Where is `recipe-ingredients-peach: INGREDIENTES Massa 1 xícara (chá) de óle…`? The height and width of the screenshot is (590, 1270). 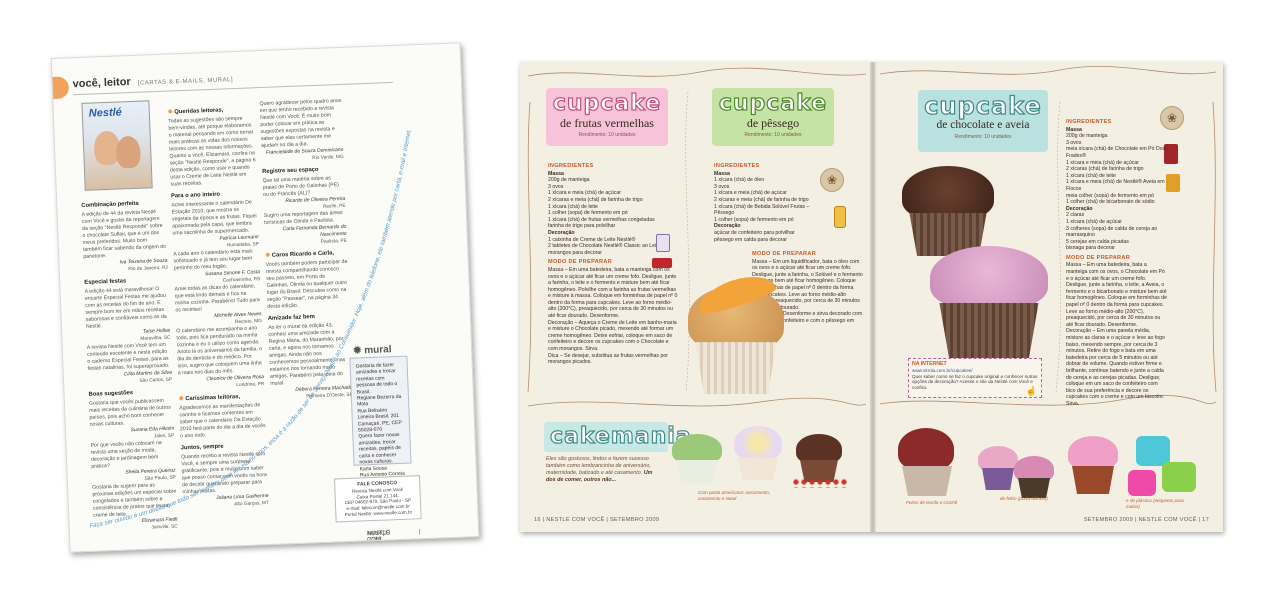 recipe-ingredients-peach: INGREDIENTES Massa 1 xícara (chá) de óle… is located at coordinates (766, 201).